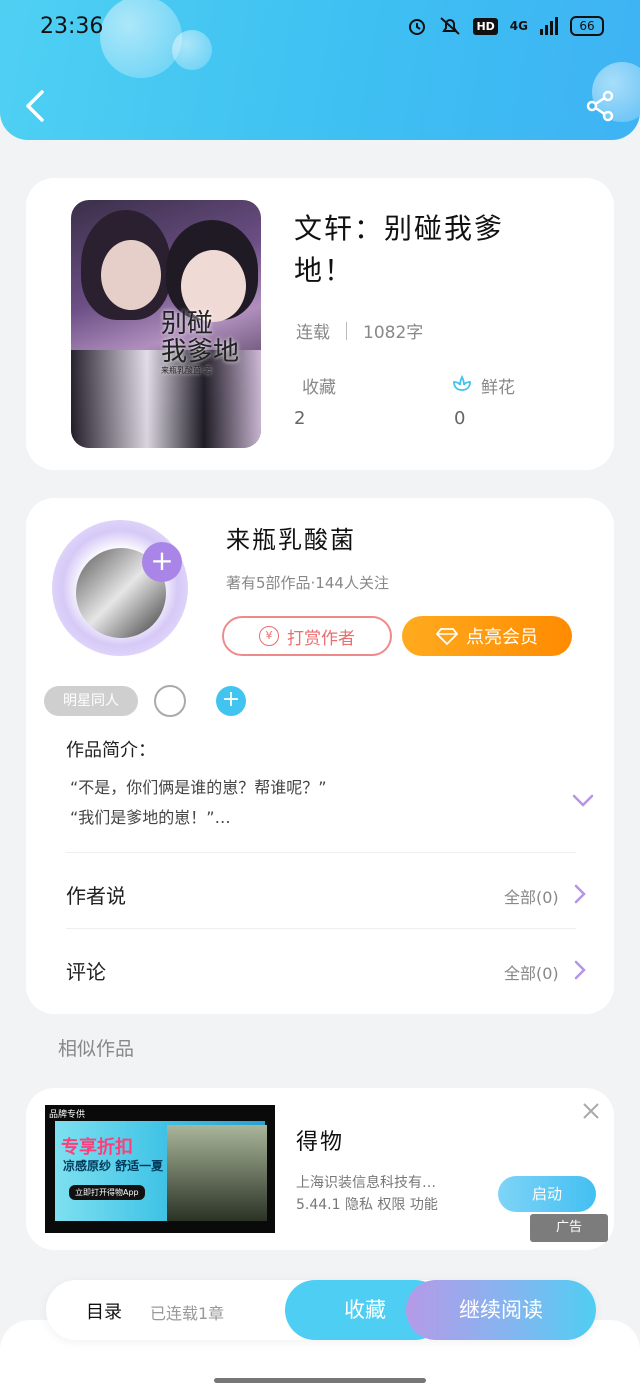  Describe the element at coordinates (502, 637) in the screenshot. I see `vip-label: 点亮会员` at that location.